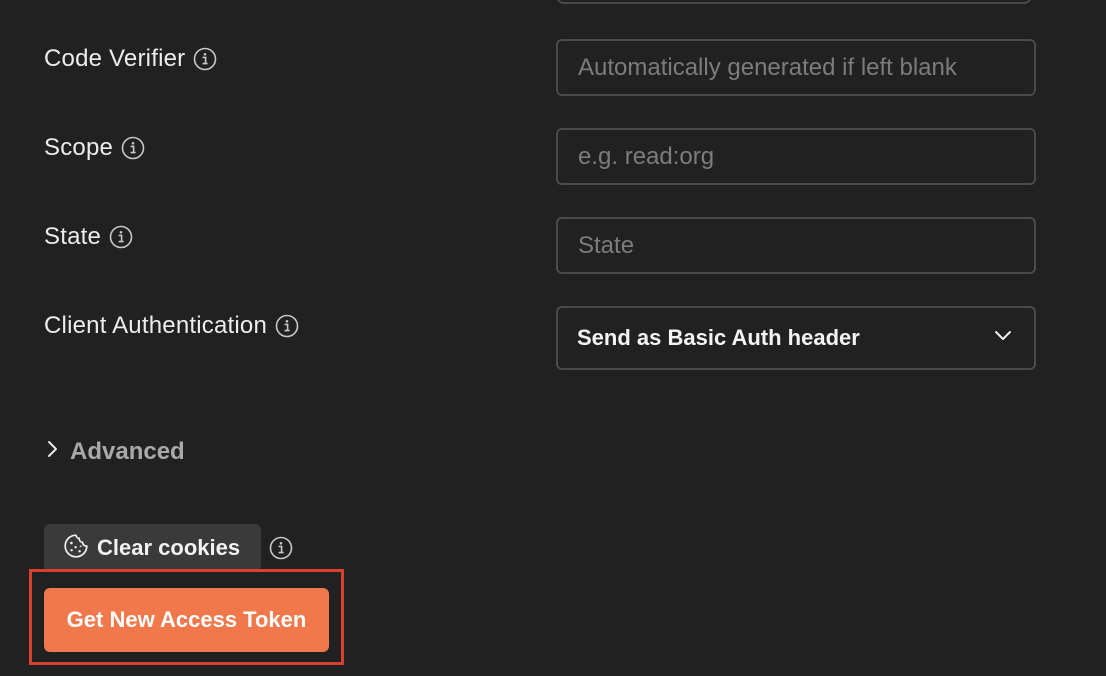 Image resolution: width=1106 pixels, height=676 pixels. I want to click on scope-label: Scope, so click(79, 147).